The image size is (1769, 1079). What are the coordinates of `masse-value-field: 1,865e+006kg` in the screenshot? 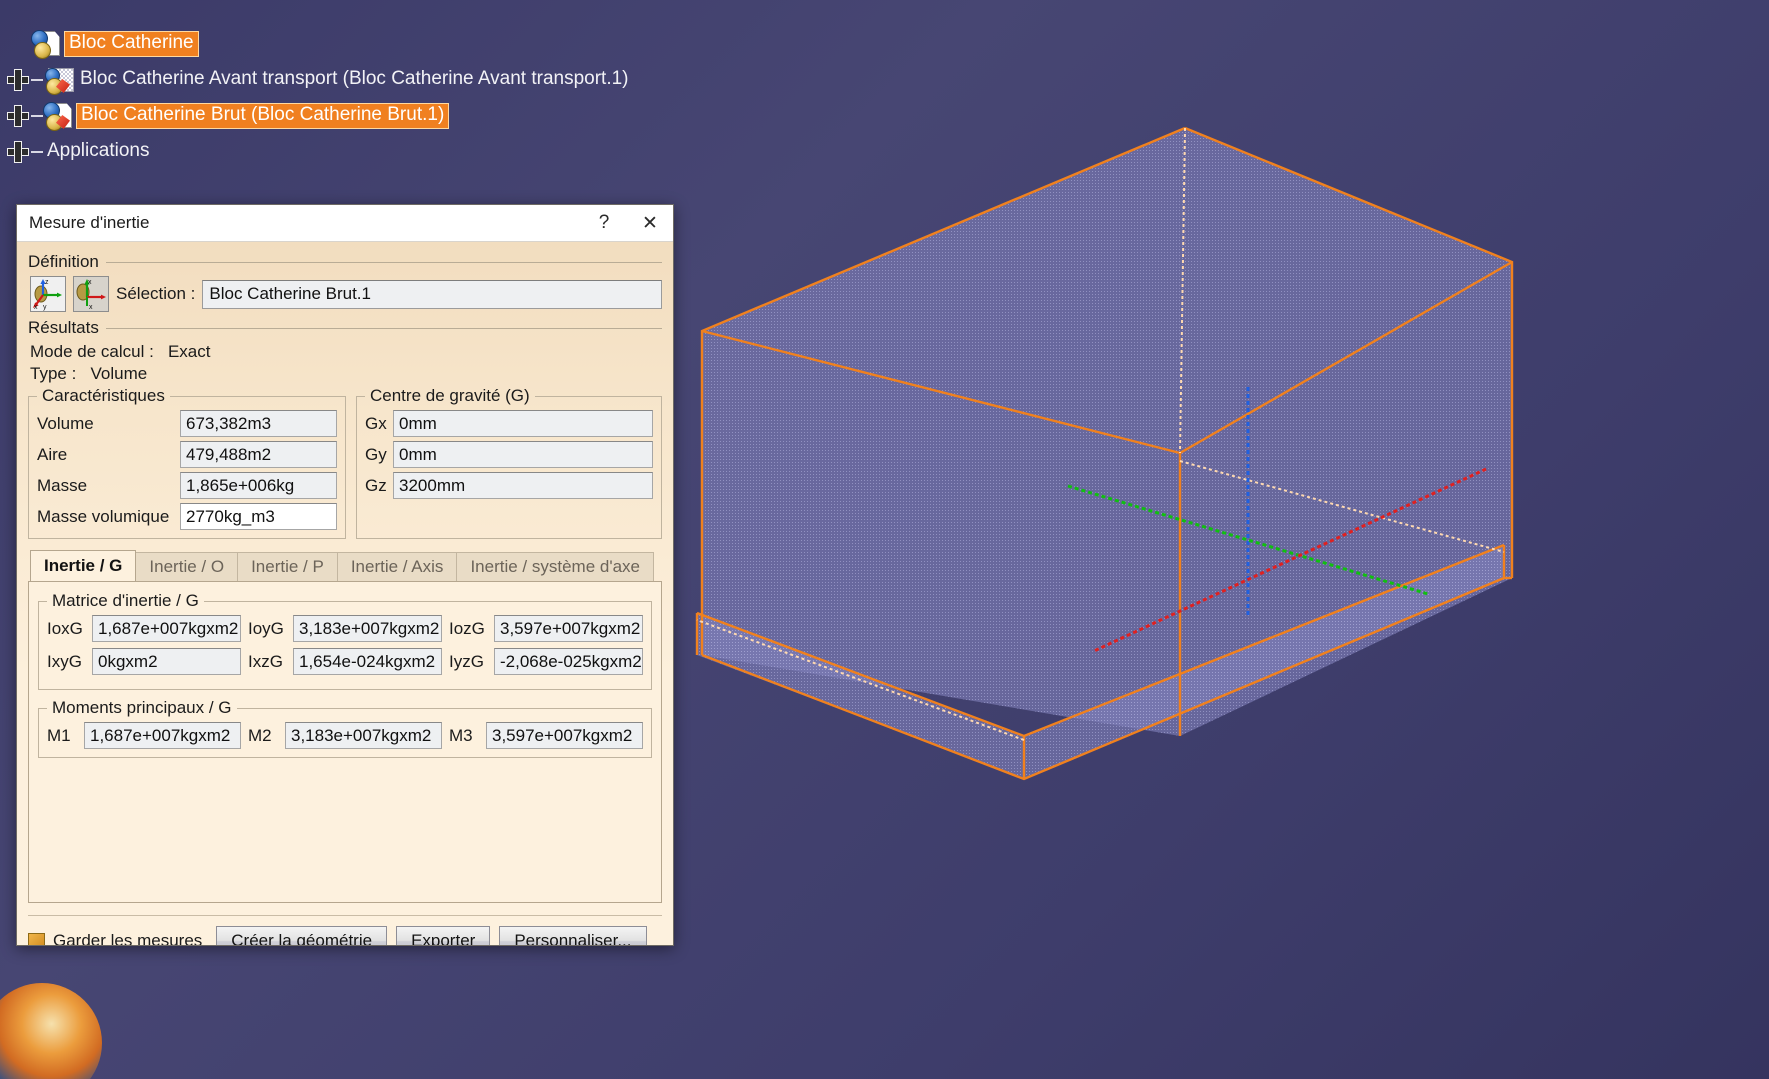 It's located at (258, 485).